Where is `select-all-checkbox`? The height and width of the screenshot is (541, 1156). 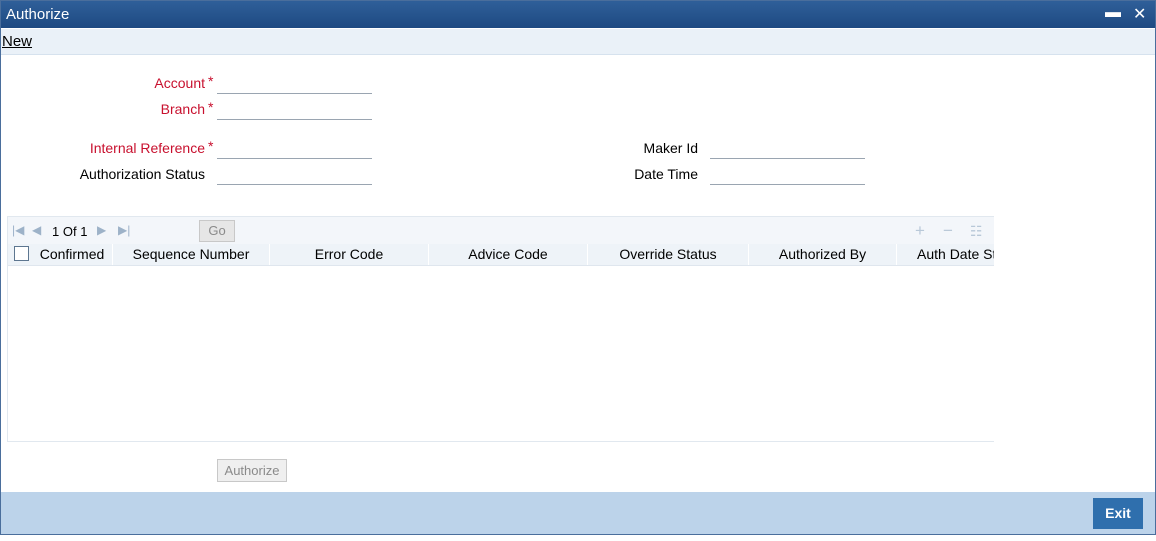 select-all-checkbox is located at coordinates (21, 253).